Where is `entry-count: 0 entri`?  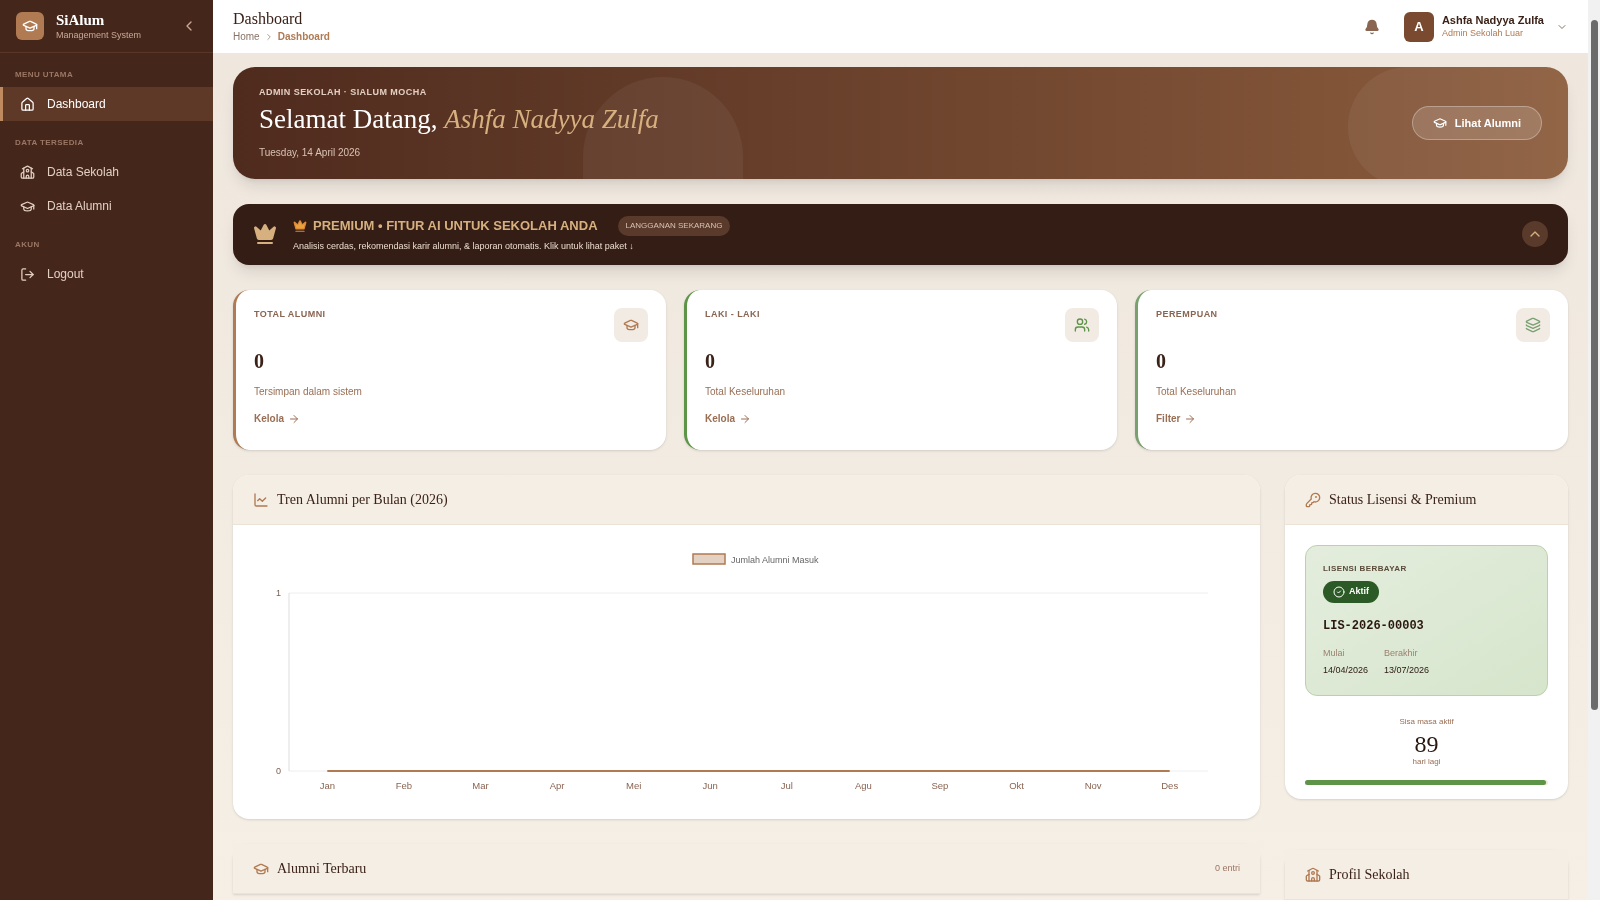
entry-count: 0 entri is located at coordinates (1227, 868).